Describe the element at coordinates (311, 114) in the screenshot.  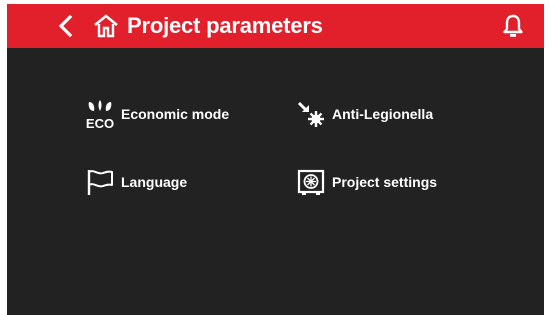
I see `anti-legionella-icon` at that location.